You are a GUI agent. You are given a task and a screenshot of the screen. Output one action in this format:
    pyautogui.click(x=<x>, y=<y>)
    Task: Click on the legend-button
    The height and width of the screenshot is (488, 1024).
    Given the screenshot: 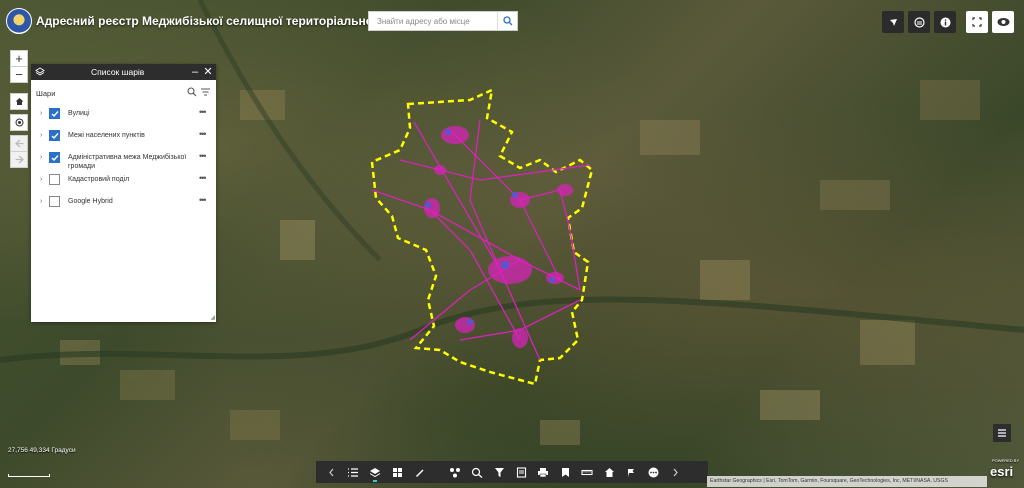 What is the action you would take?
    pyautogui.click(x=353, y=472)
    